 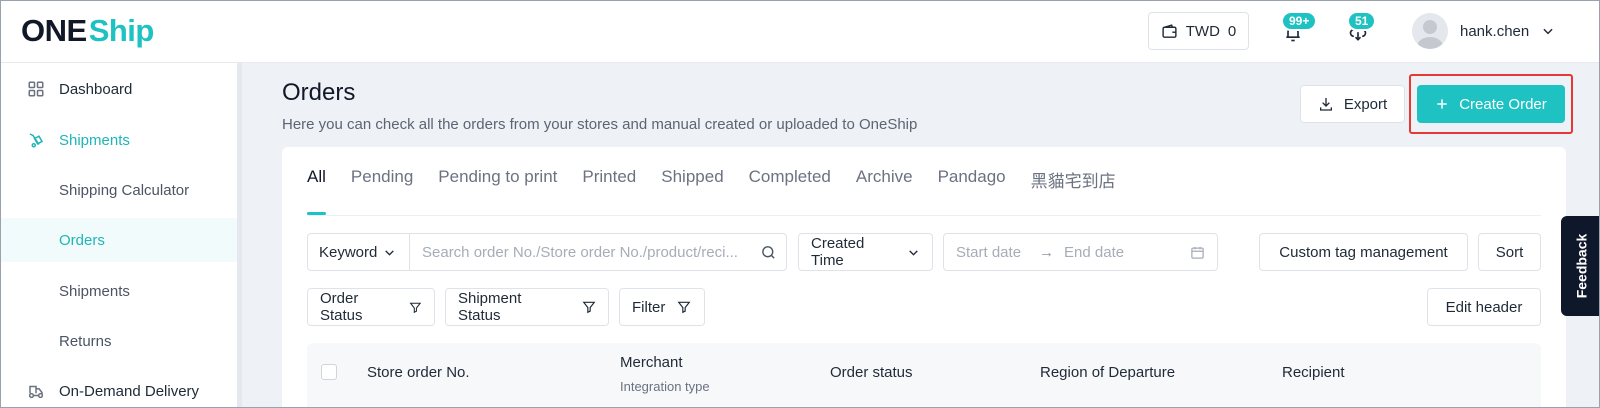 I want to click on feedback-label: Feedback, so click(x=1581, y=266).